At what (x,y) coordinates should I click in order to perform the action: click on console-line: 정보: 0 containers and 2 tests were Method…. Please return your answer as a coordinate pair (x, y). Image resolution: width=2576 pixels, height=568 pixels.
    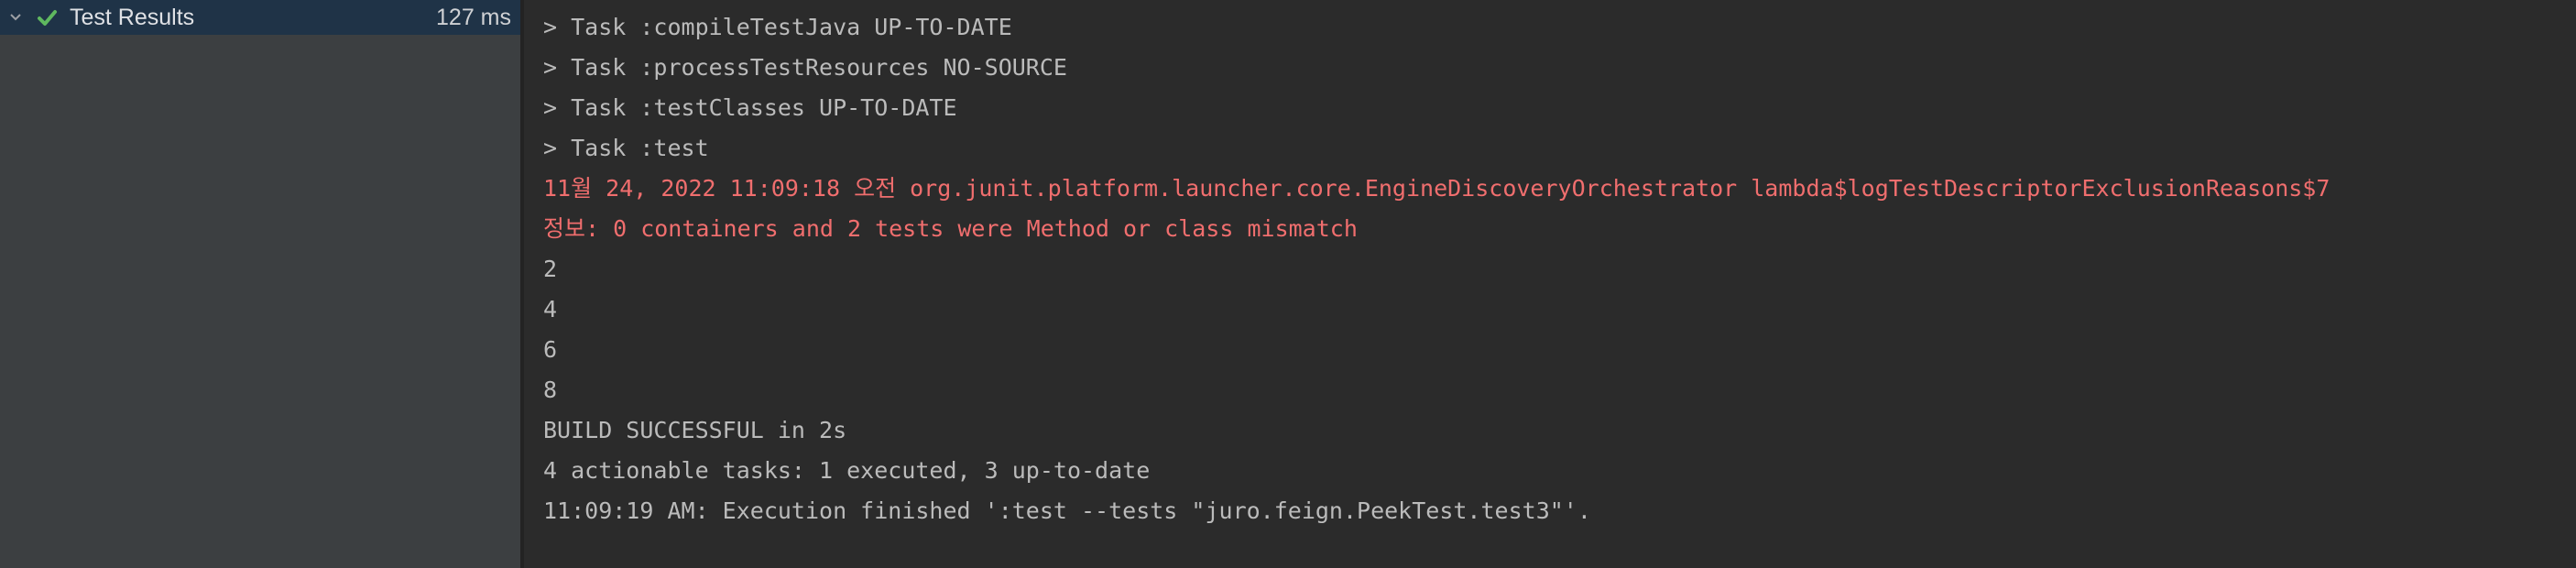
    Looking at the image, I should click on (950, 229).